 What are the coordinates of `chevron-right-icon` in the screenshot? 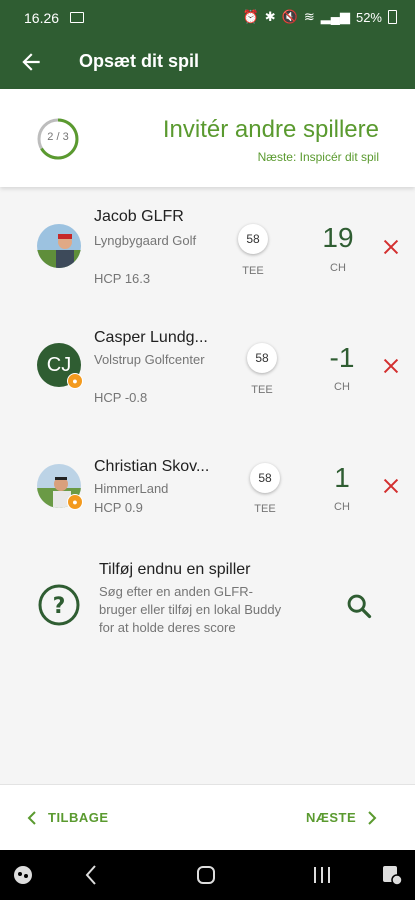 It's located at (372, 817).